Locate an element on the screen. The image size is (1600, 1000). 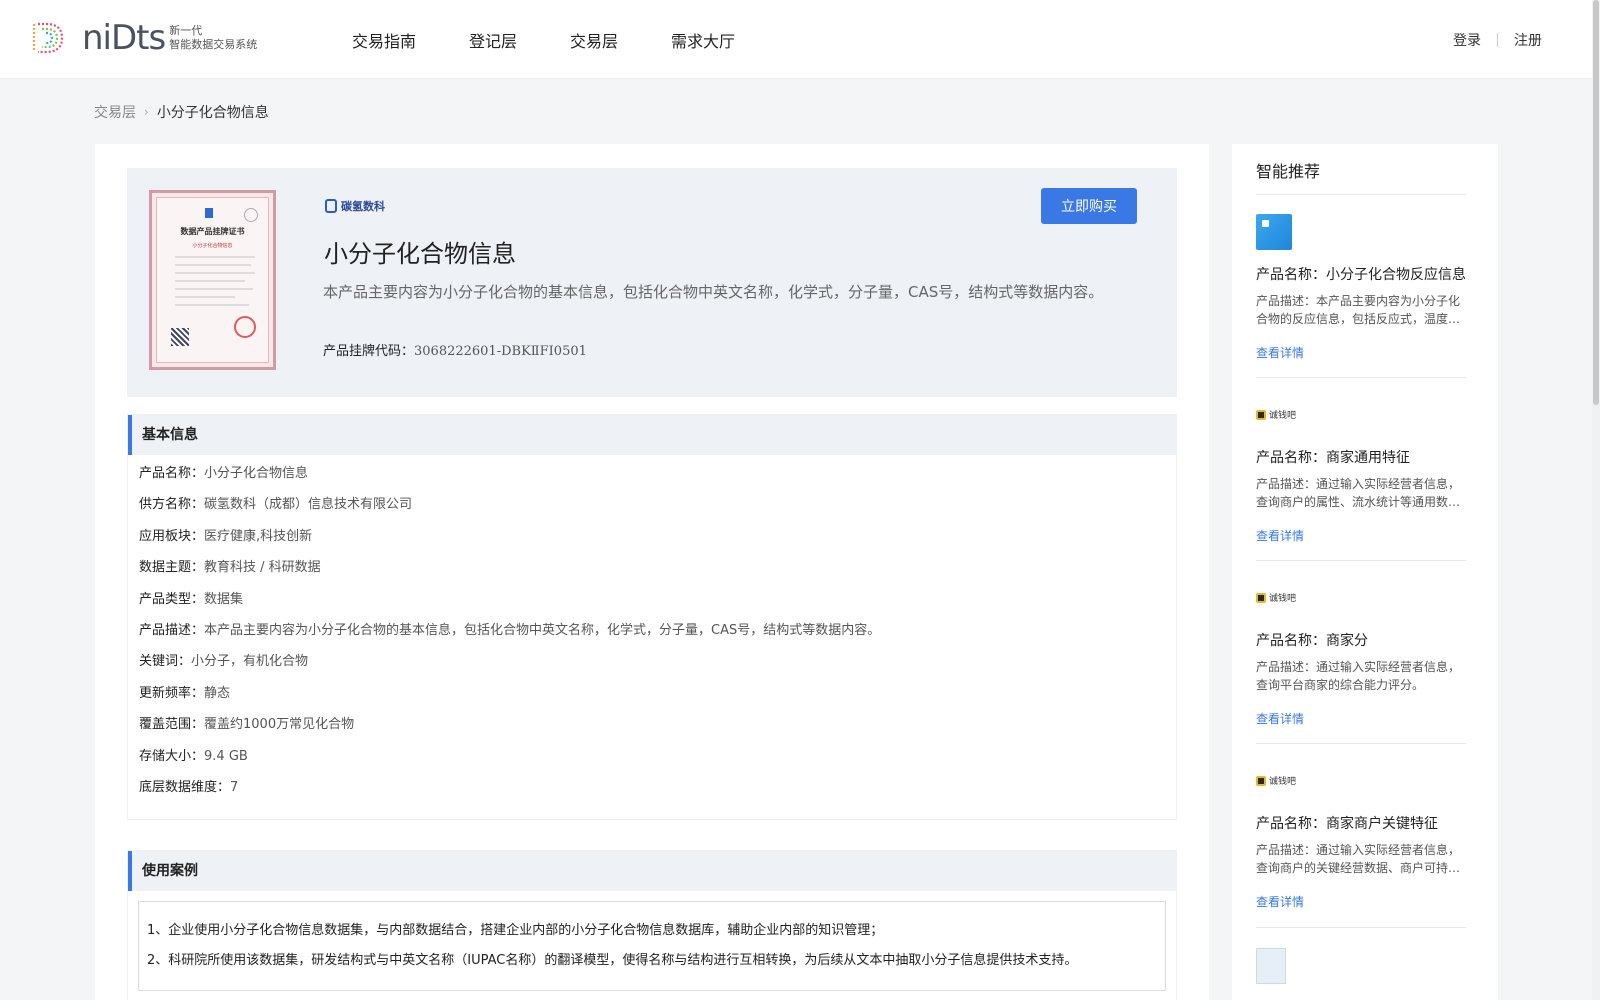
info-key: 更新频率： is located at coordinates (172, 693).